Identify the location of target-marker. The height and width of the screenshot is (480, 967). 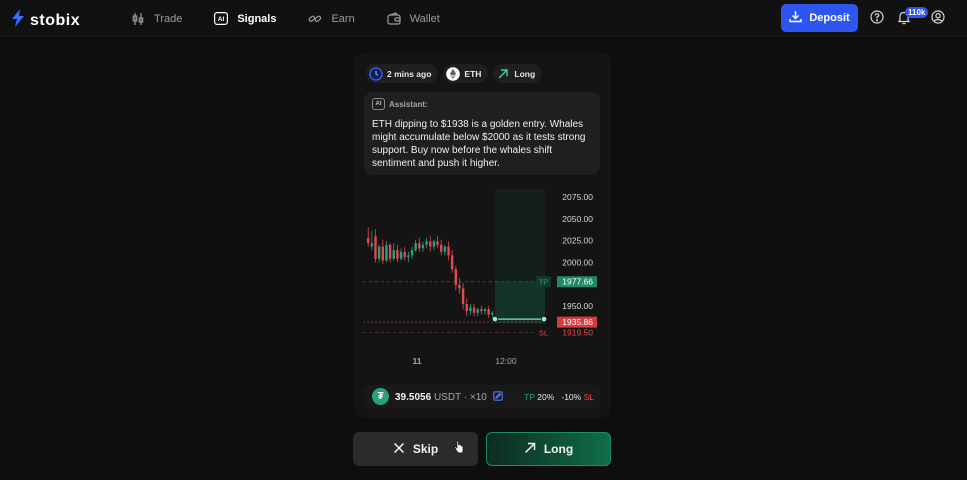
(544, 319).